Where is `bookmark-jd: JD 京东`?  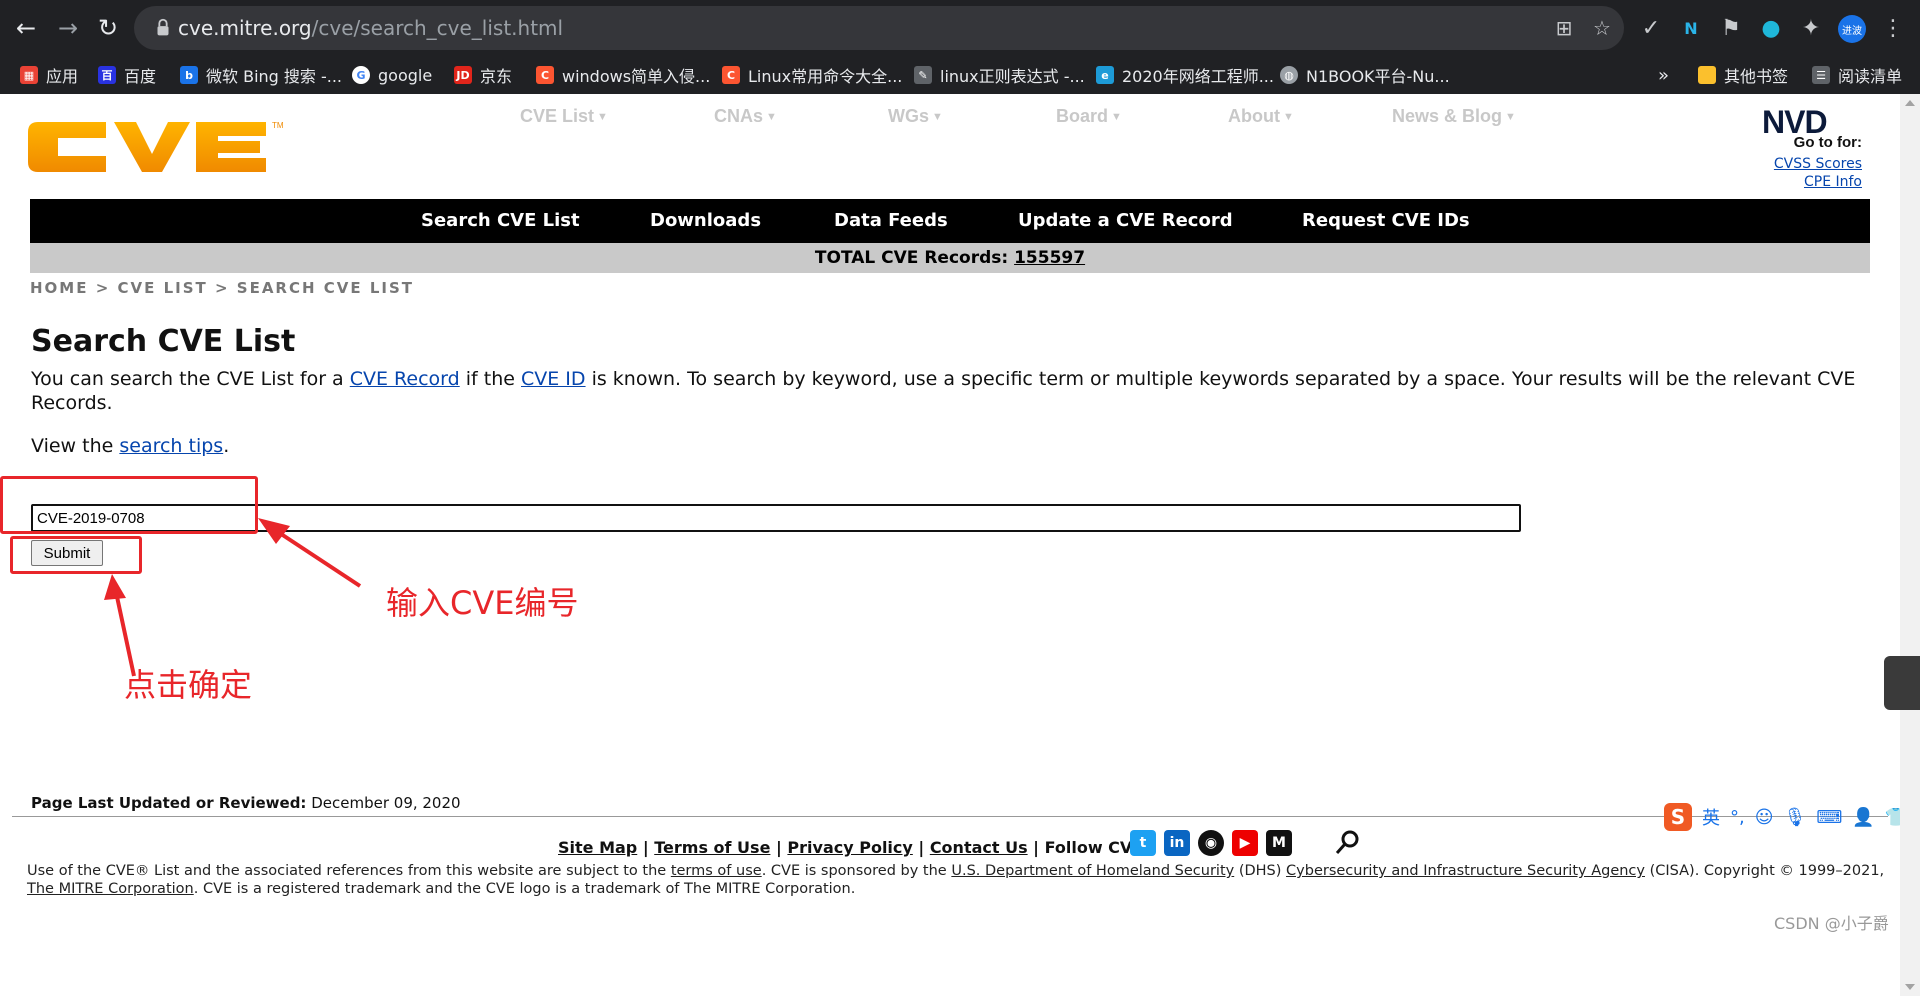
bookmark-jd: JD 京东 is located at coordinates (483, 75).